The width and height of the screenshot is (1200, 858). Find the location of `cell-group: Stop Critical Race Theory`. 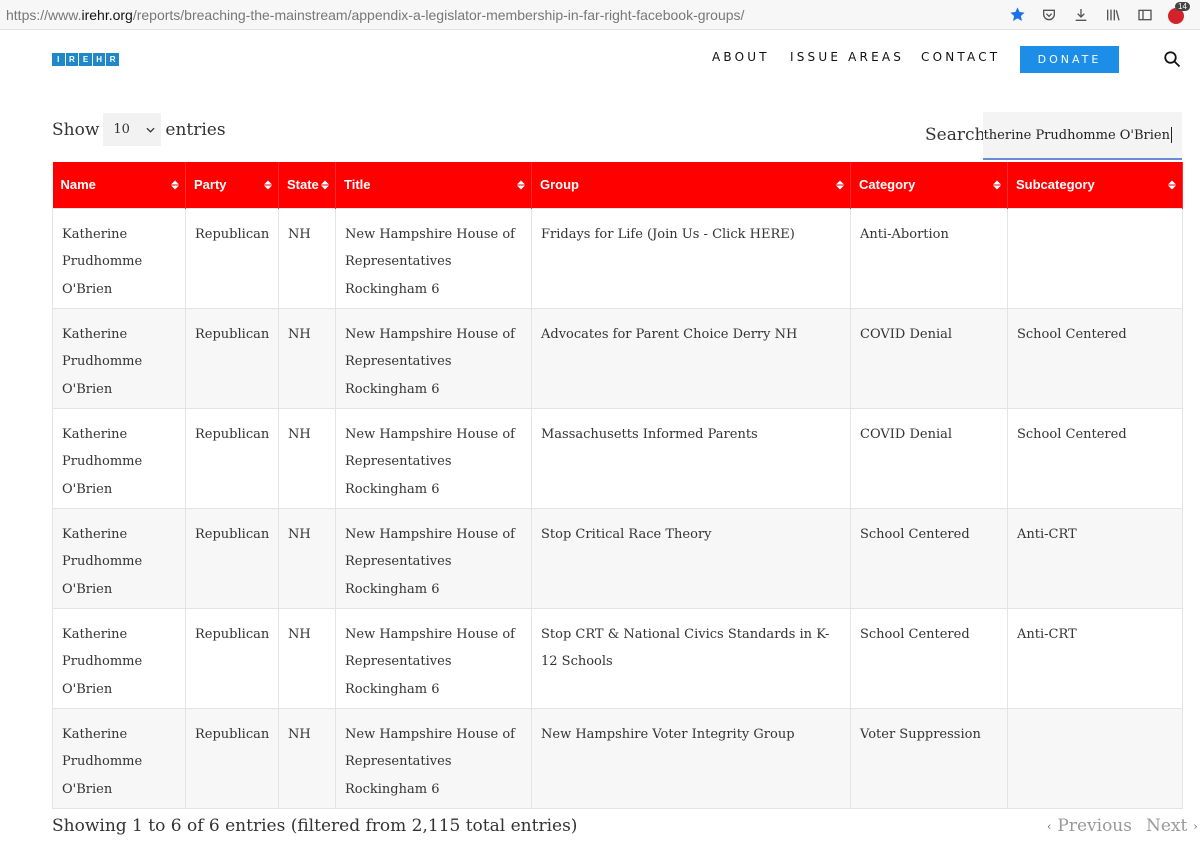

cell-group: Stop Critical Race Theory is located at coordinates (691, 557).